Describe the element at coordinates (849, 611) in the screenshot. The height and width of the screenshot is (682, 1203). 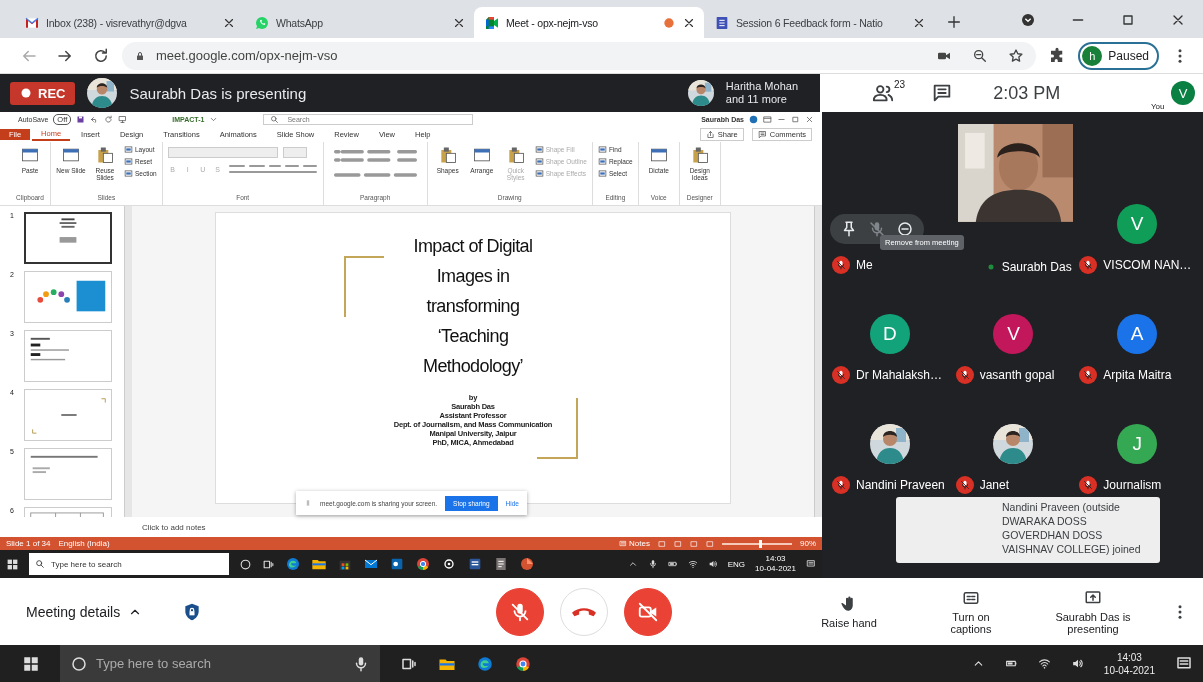
I see `action-button: Raise hand` at that location.